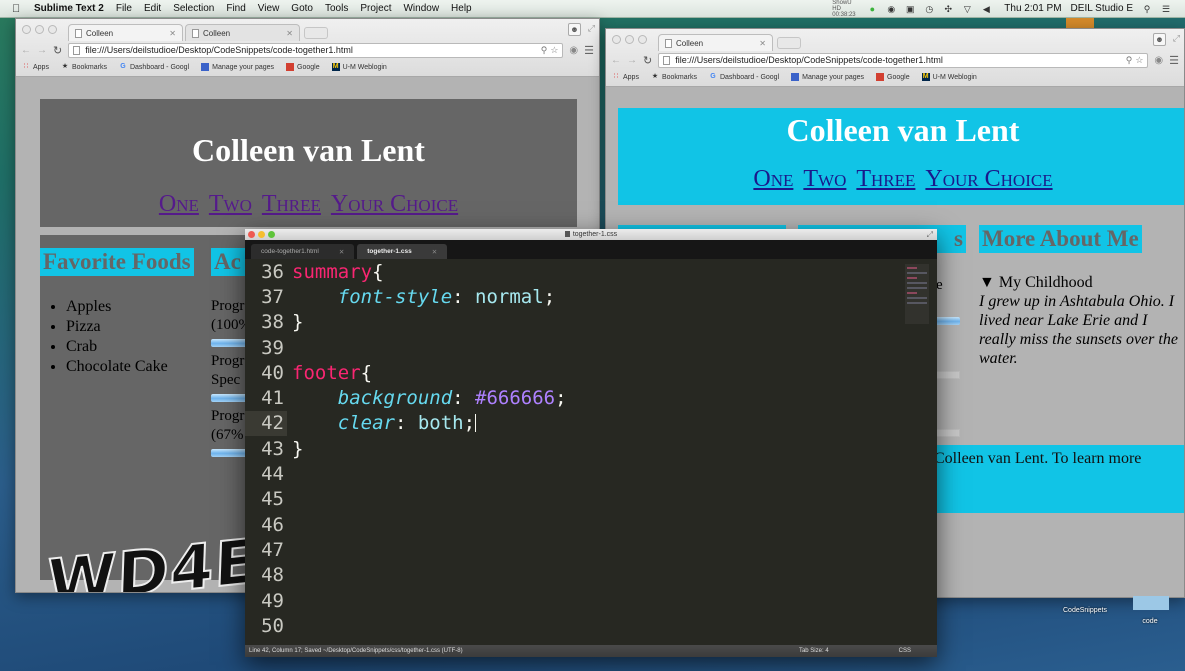 This screenshot has width=1185, height=671. I want to click on menu-help: Help, so click(461, 8).